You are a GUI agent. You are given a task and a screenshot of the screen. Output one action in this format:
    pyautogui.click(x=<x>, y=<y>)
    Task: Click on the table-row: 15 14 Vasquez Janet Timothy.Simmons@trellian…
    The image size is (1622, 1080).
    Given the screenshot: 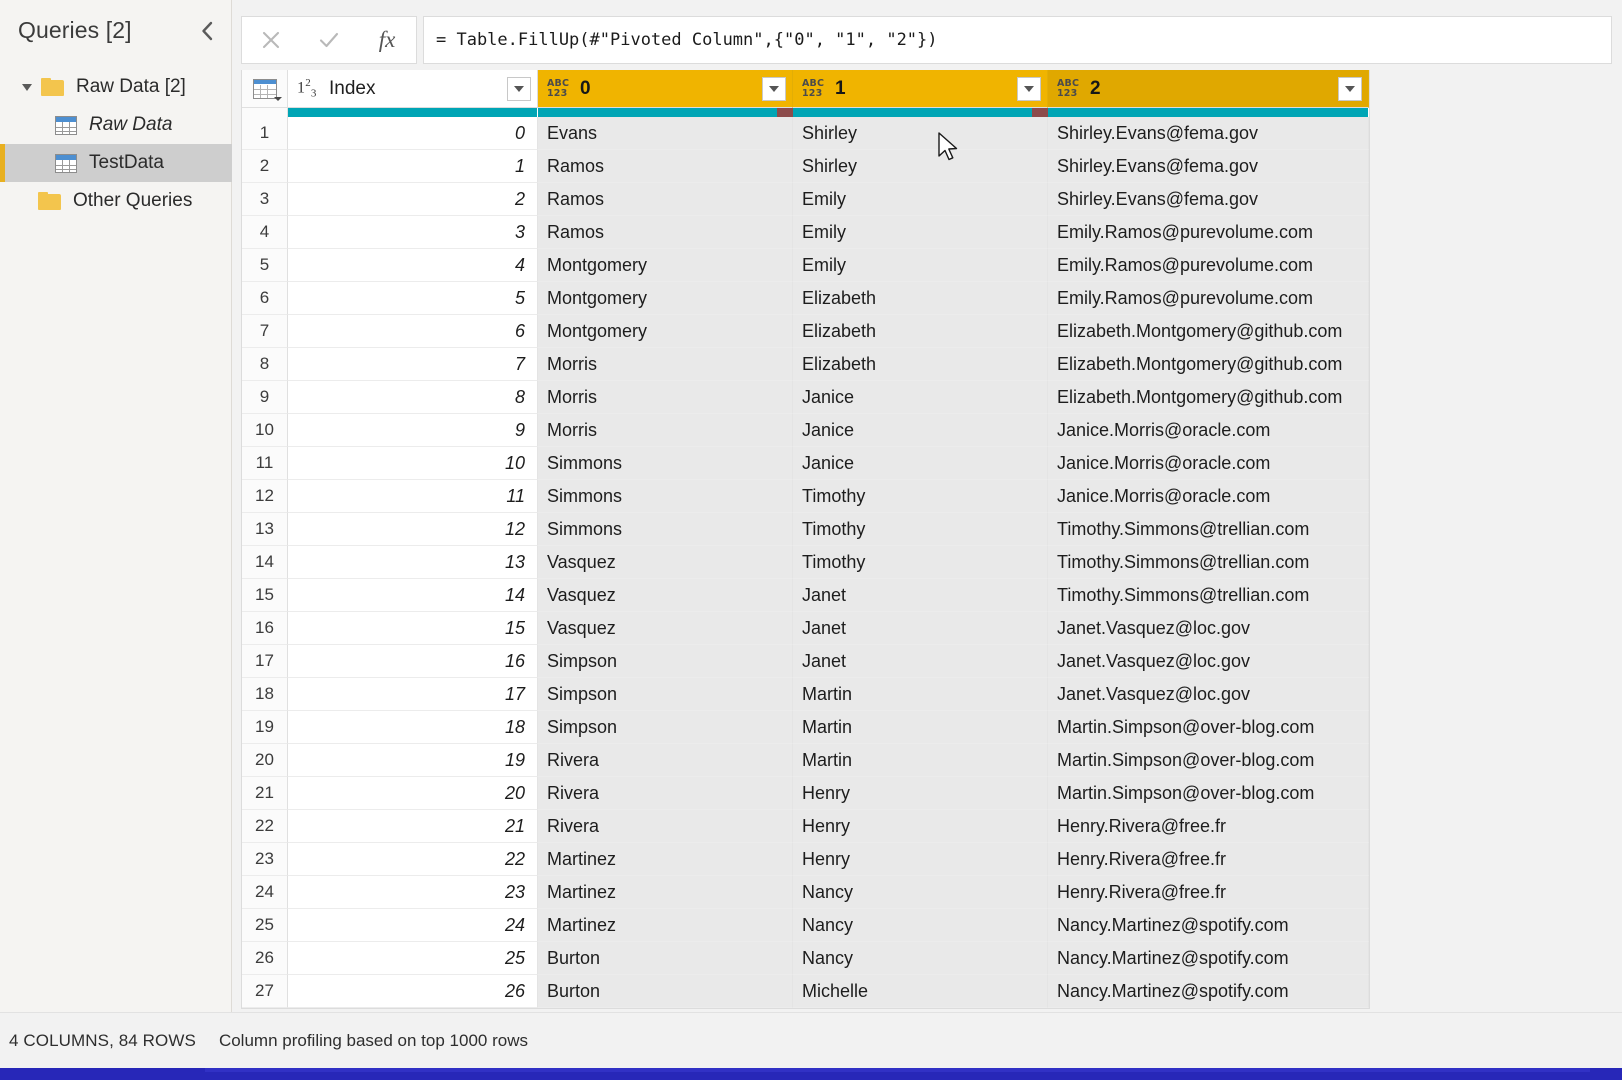 What is the action you would take?
    pyautogui.click(x=805, y=595)
    